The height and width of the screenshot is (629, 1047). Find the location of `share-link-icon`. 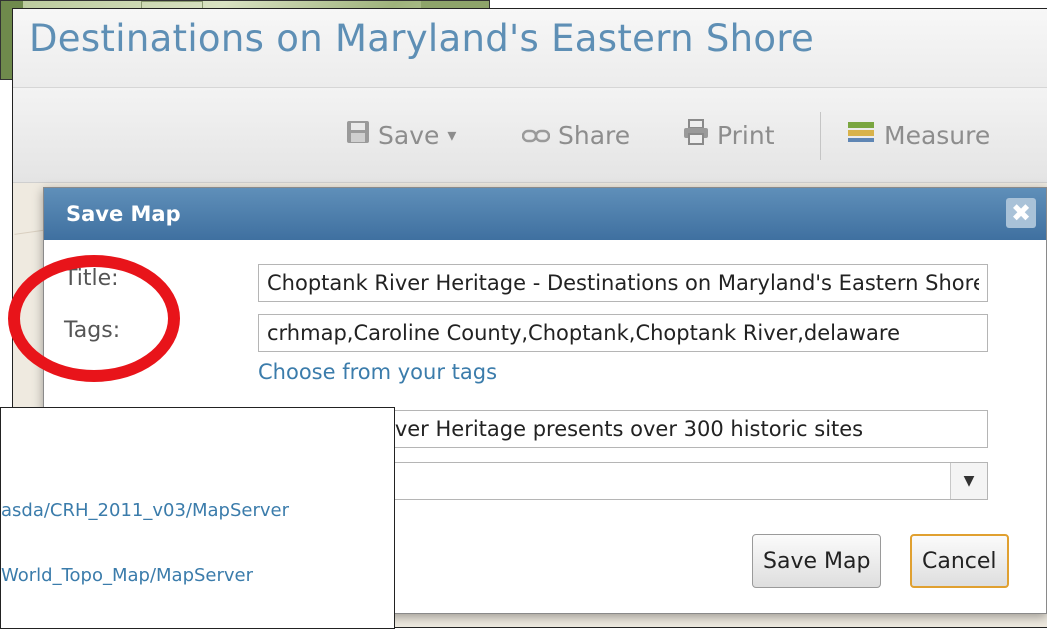

share-link-icon is located at coordinates (536, 135).